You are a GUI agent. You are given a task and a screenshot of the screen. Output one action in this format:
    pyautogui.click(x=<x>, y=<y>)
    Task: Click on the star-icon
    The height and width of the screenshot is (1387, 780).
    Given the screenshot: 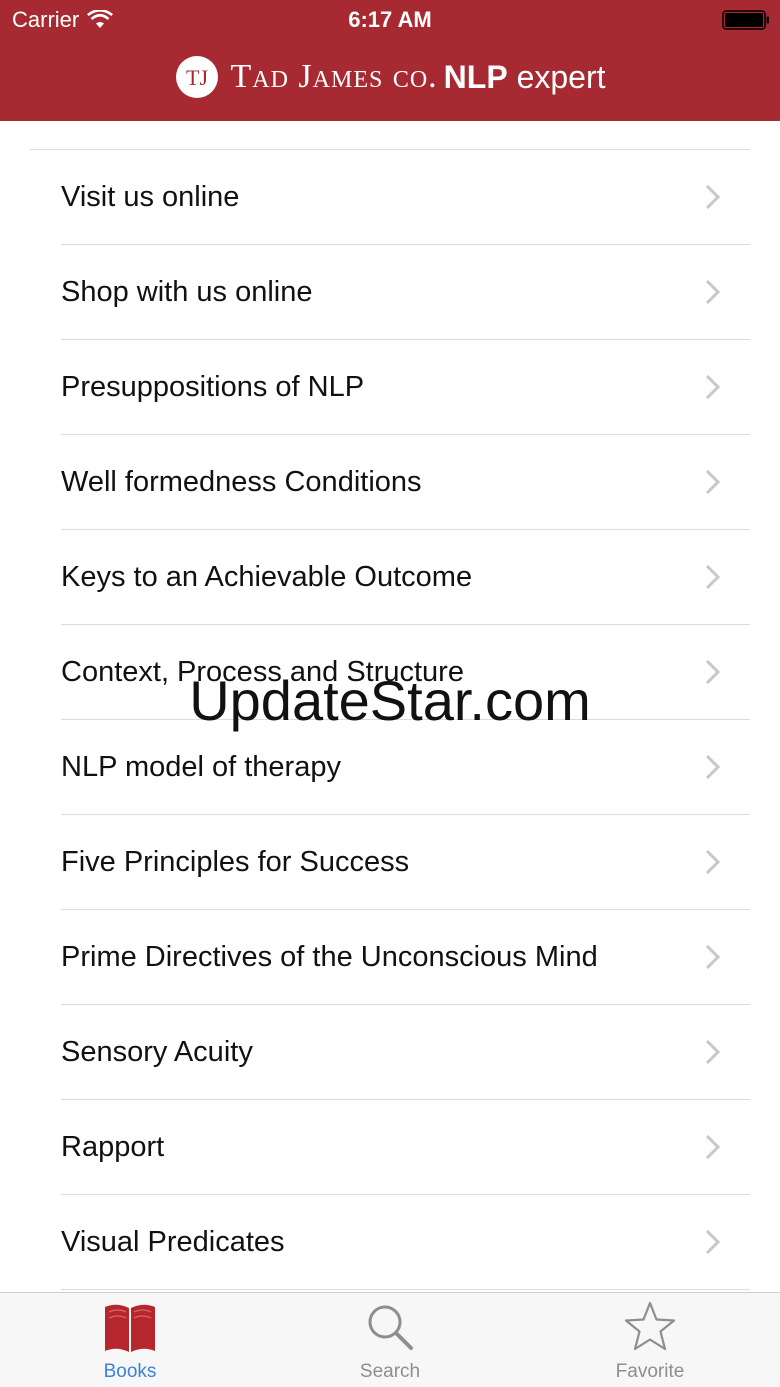 What is the action you would take?
    pyautogui.click(x=650, y=1326)
    